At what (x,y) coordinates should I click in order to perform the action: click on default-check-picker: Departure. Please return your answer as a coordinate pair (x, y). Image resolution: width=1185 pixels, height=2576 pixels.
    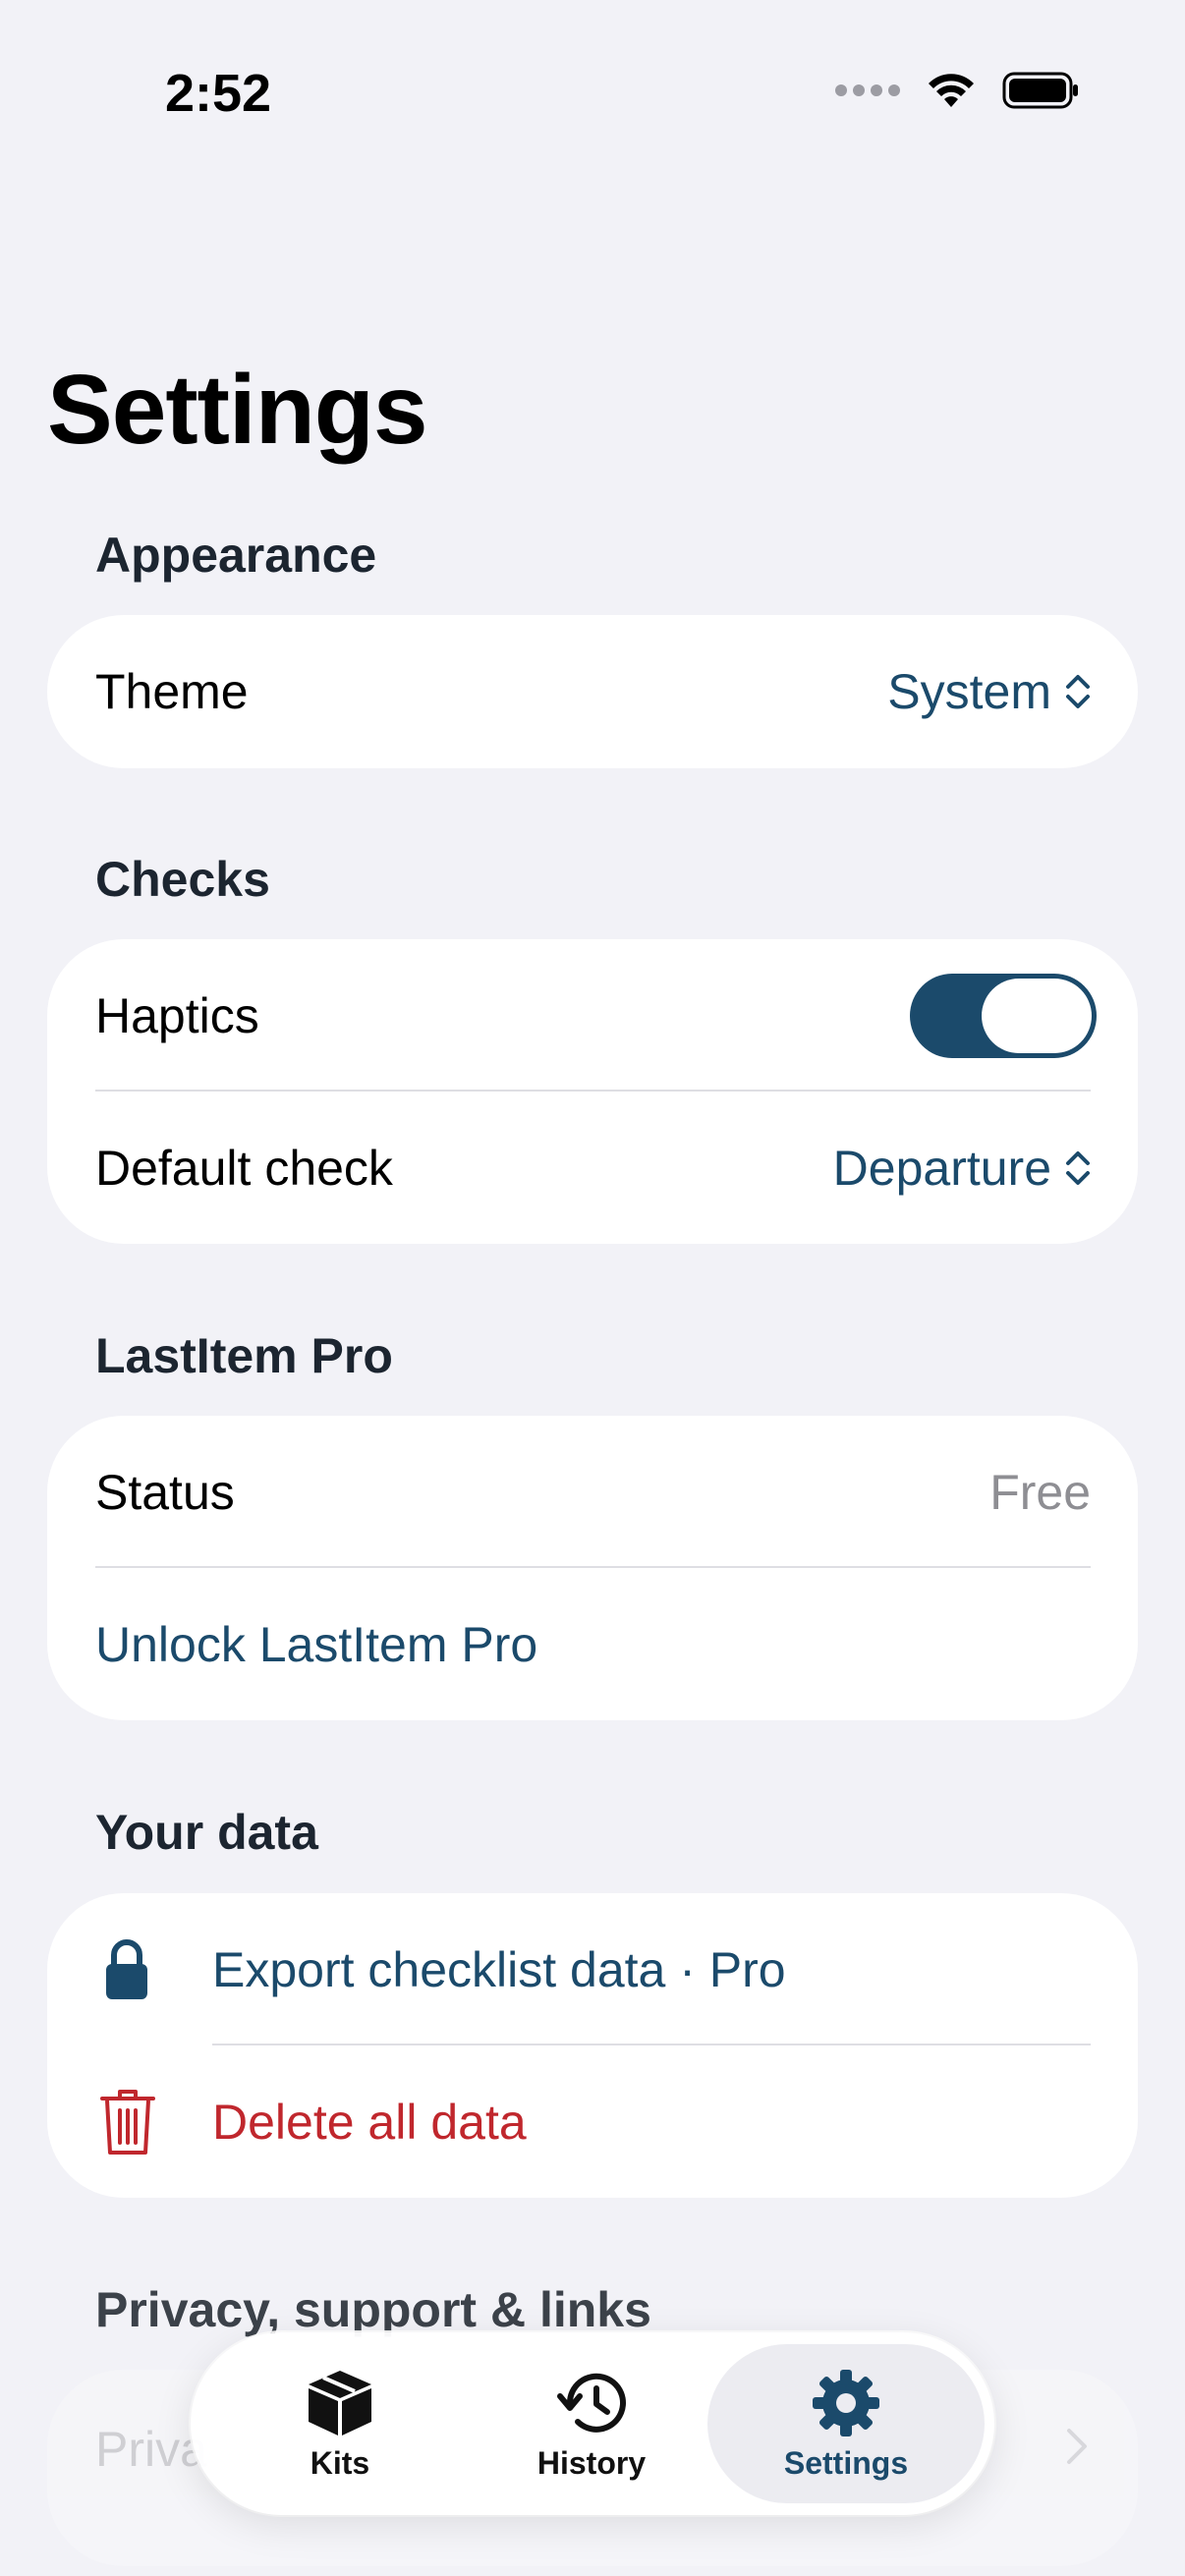
    Looking at the image, I should click on (962, 1168).